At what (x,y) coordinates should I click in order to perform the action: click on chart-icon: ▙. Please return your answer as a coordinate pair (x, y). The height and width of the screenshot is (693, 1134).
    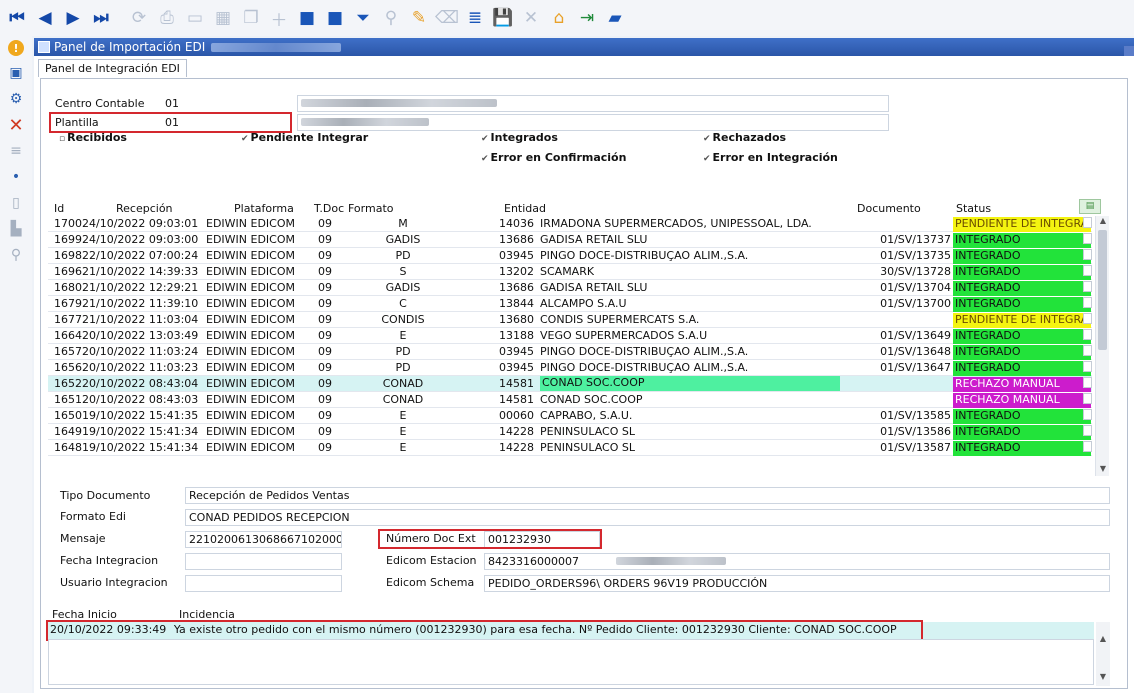
    Looking at the image, I should click on (16, 229).